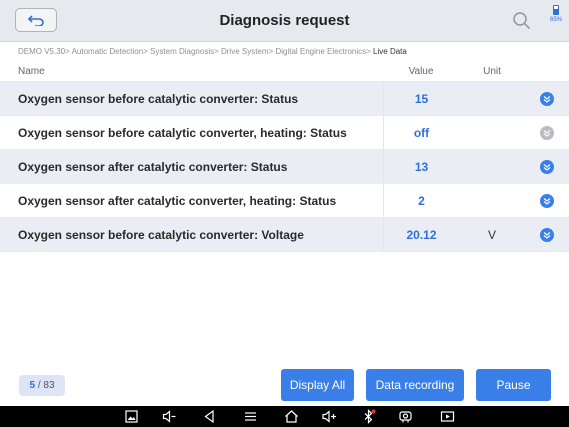  I want to click on top-bar: Diagnosis request 65%, so click(284, 21).